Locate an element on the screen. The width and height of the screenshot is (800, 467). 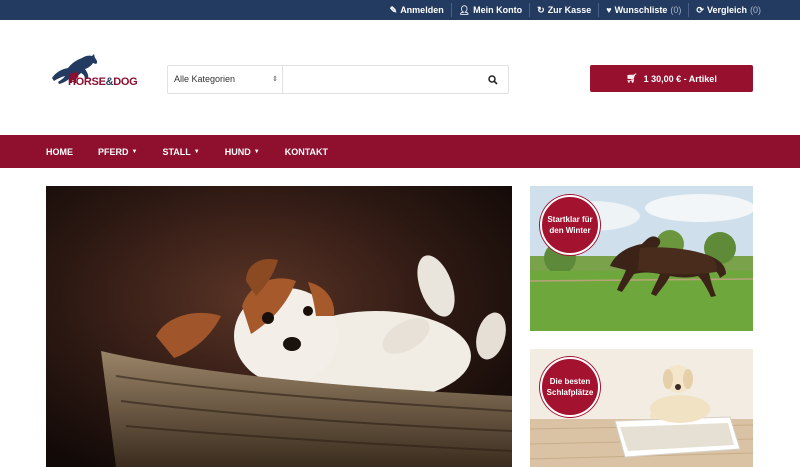
main-navigation: HOME PFERD ▼ STALL ▼ HUND ▼ KONTAKT is located at coordinates (400, 151).